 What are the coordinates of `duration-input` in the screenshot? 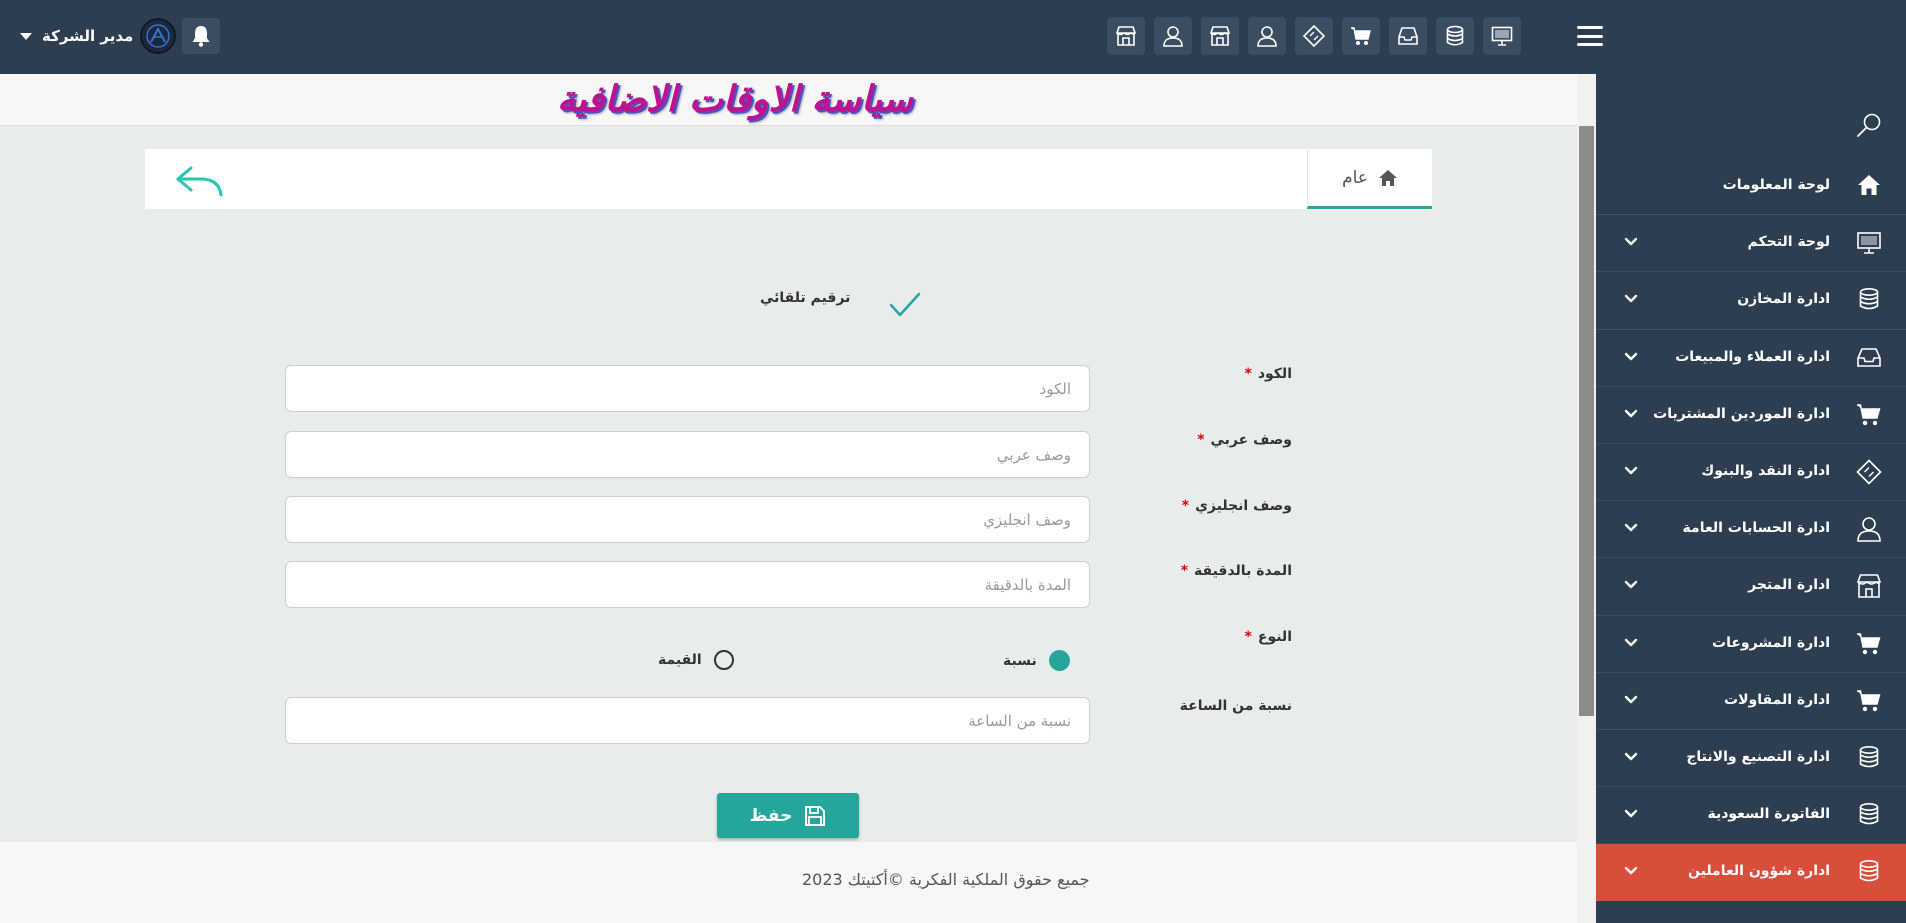 It's located at (687, 584).